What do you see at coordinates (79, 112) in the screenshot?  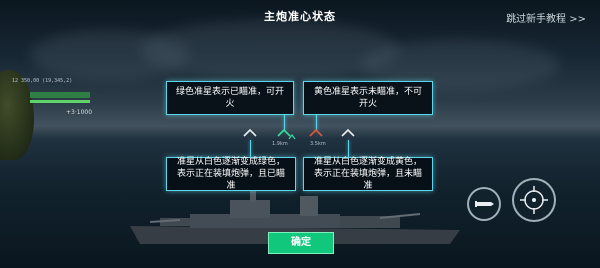 I see `score-readout: +3·1000` at bounding box center [79, 112].